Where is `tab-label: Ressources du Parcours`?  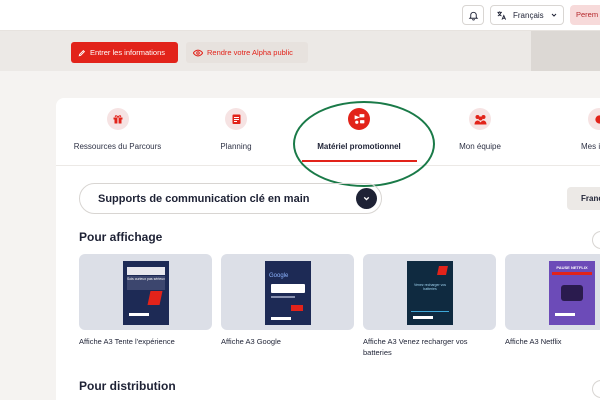
tab-label: Ressources du Parcours is located at coordinates (117, 146).